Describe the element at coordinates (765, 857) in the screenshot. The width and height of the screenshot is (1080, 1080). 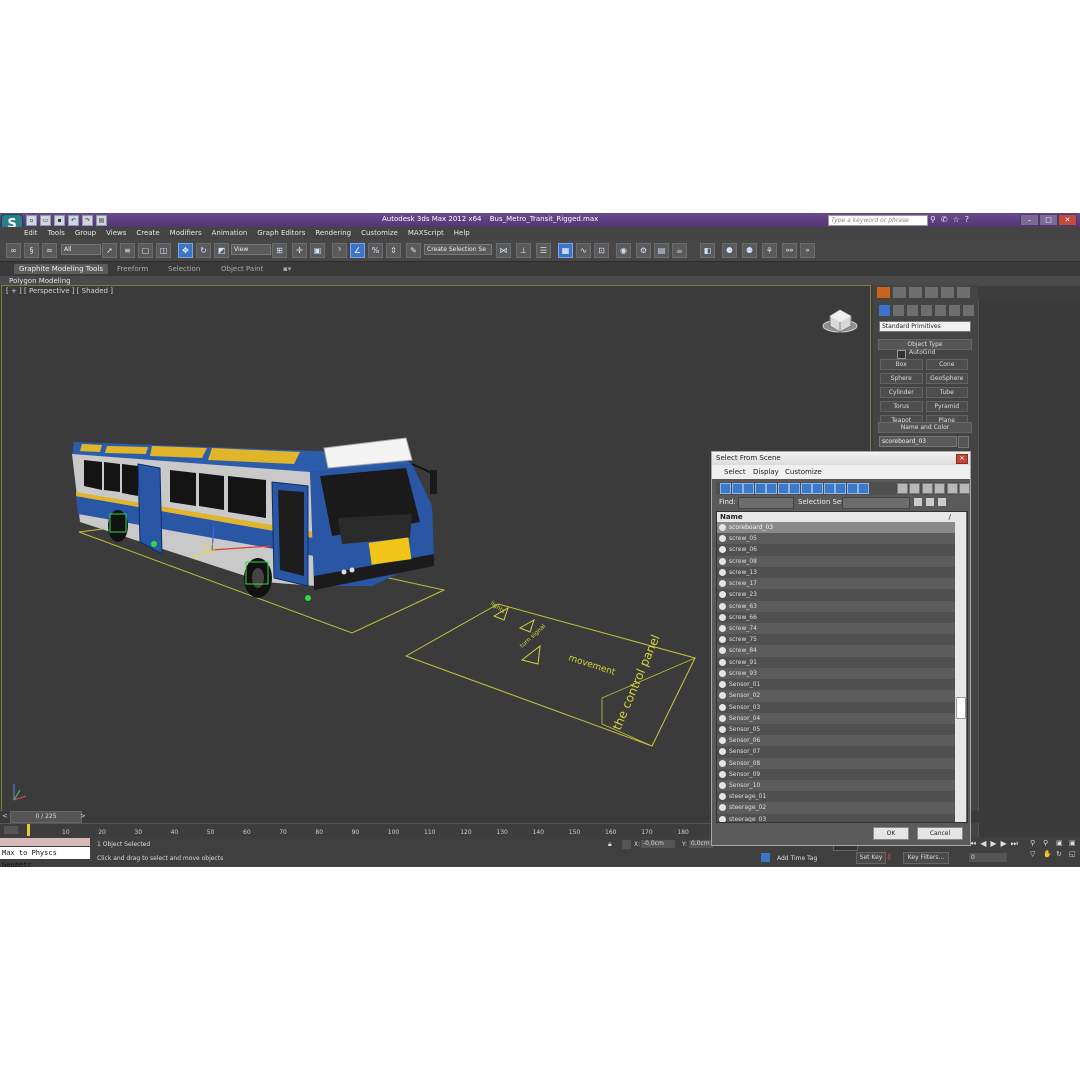
I see `time-tag-icon` at that location.